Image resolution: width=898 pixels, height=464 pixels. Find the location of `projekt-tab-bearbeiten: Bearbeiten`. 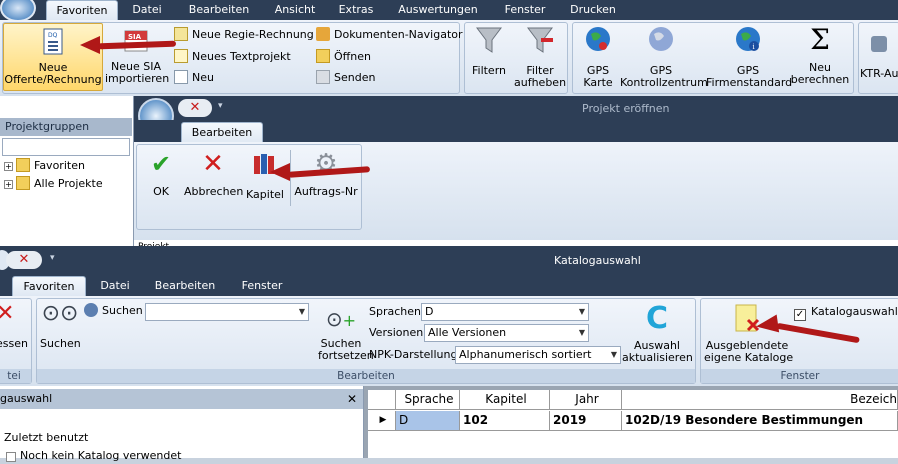

projekt-tab-bearbeiten: Bearbeiten is located at coordinates (222, 133).